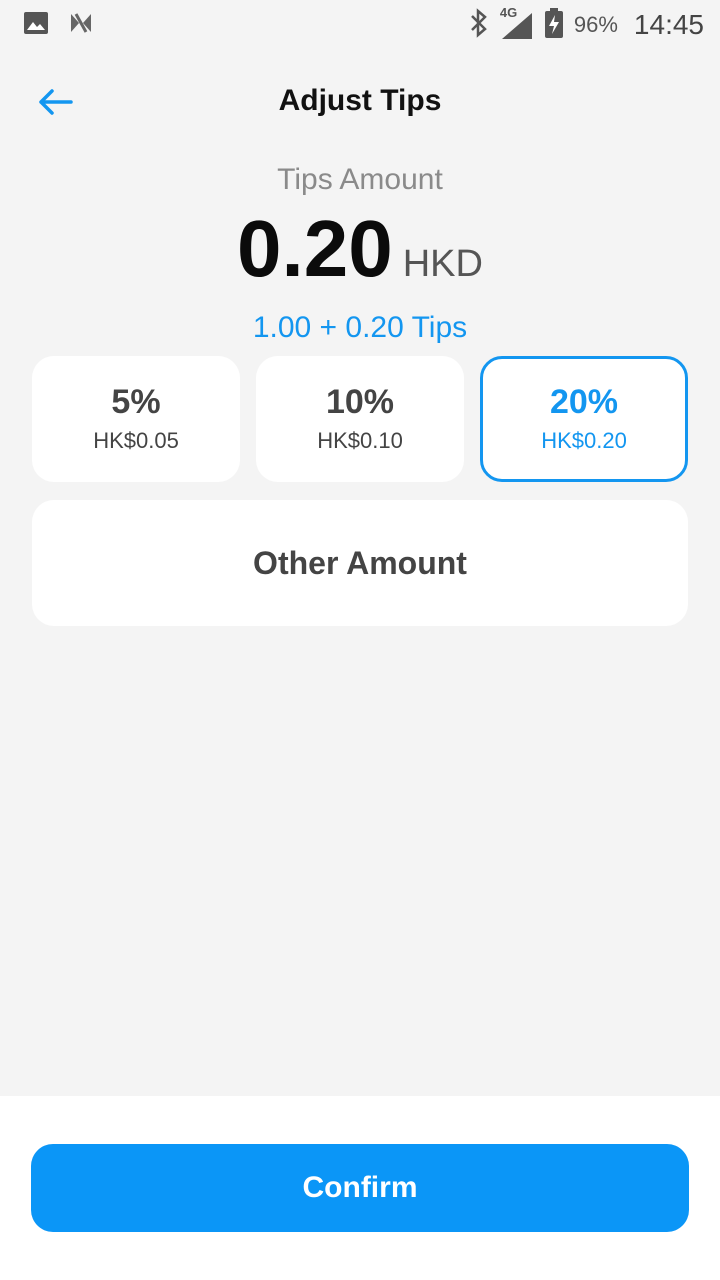 Image resolution: width=720 pixels, height=1280 pixels. What do you see at coordinates (360, 179) in the screenshot?
I see `tips-amount-label: Tips Amount` at bounding box center [360, 179].